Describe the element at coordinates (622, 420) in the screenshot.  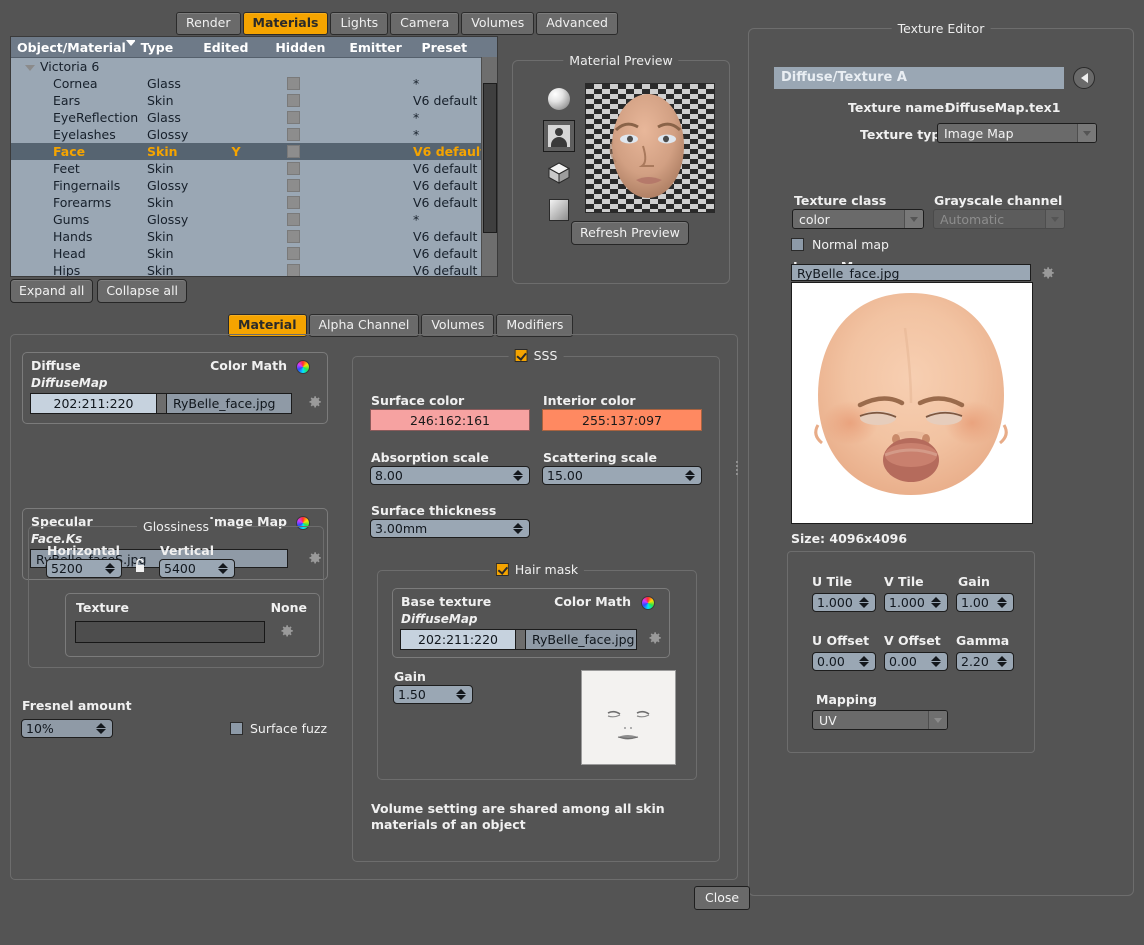
I see `interior-color-swatch: 255:137:097` at that location.